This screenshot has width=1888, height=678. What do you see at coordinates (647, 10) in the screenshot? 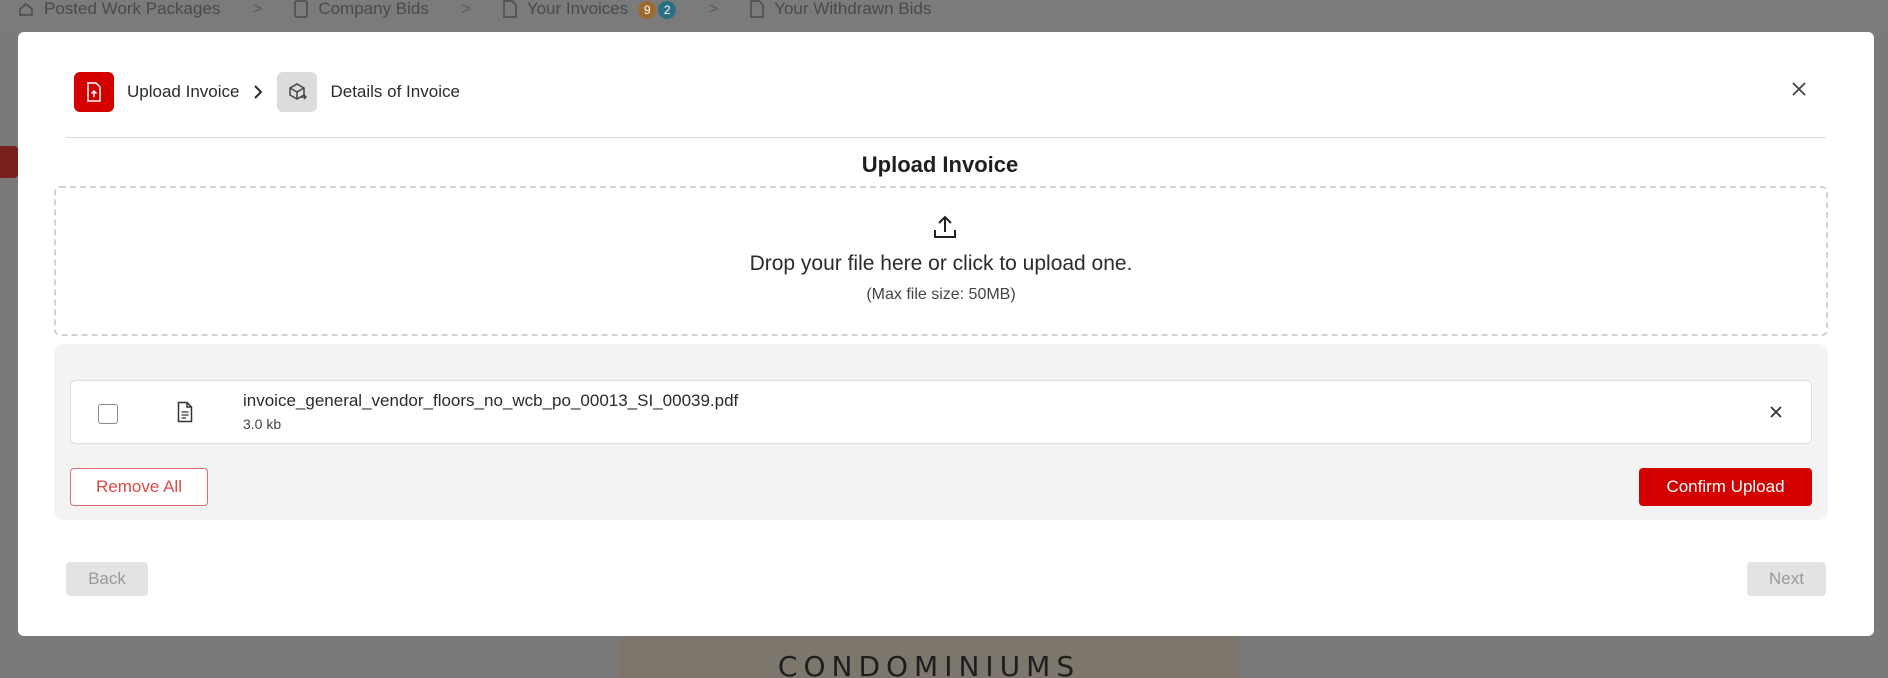
I see `bg-badge-count: 9` at bounding box center [647, 10].